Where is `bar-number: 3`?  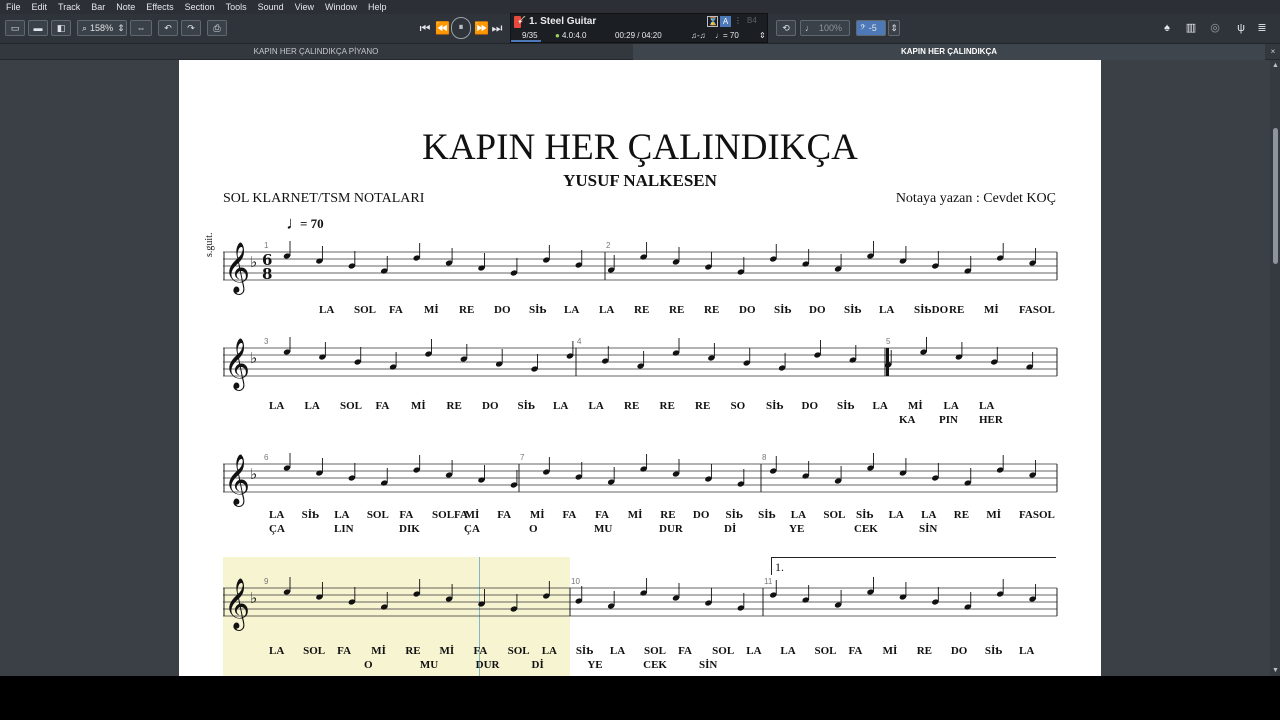
bar-number: 3 is located at coordinates (266, 341).